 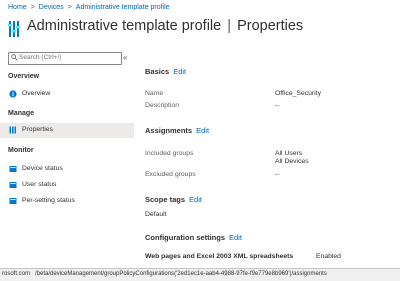 What do you see at coordinates (67, 185) in the screenshot?
I see `sidebar-item-user-status: User status` at bounding box center [67, 185].